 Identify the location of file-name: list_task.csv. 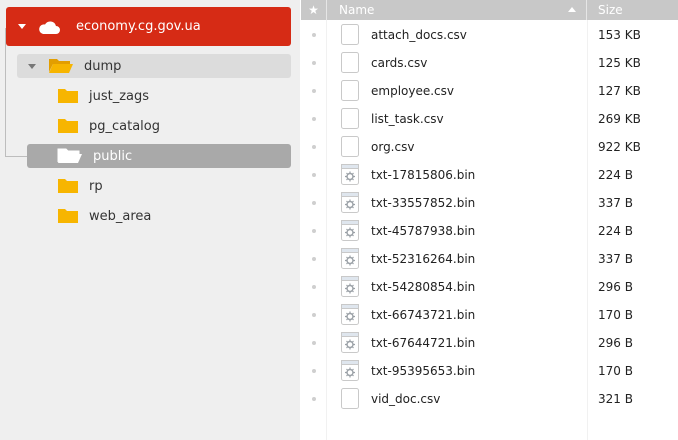
(407, 119).